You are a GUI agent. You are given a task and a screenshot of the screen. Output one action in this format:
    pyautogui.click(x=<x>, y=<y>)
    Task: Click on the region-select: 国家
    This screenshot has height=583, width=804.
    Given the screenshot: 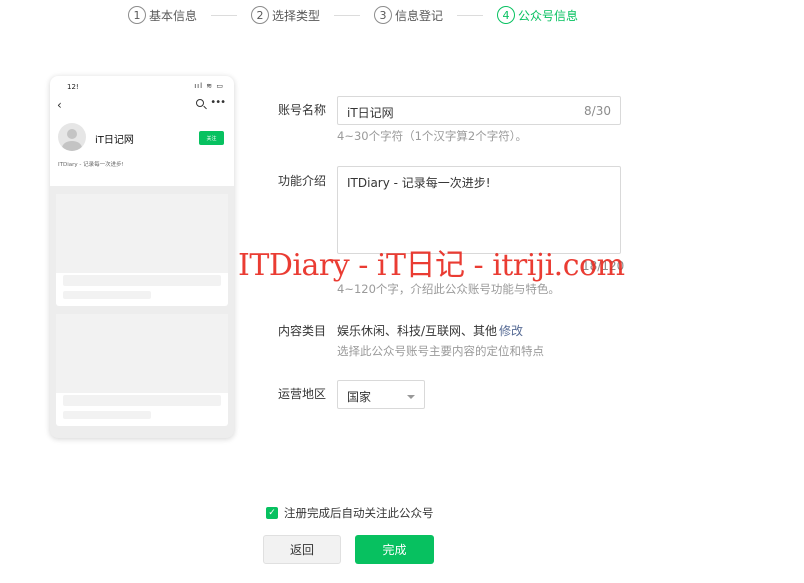 What is the action you would take?
    pyautogui.click(x=381, y=394)
    